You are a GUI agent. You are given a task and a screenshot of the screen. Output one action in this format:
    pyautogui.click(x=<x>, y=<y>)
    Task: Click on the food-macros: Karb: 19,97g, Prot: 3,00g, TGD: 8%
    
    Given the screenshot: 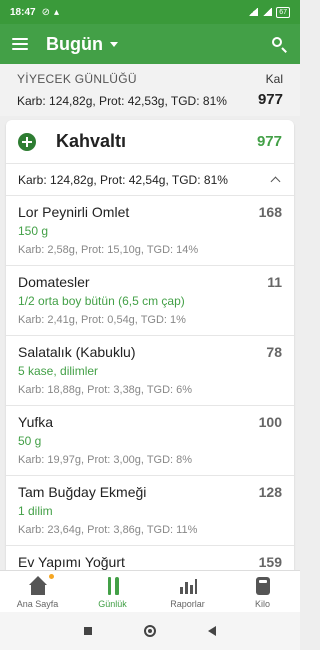 What is the action you would take?
    pyautogui.click(x=105, y=460)
    